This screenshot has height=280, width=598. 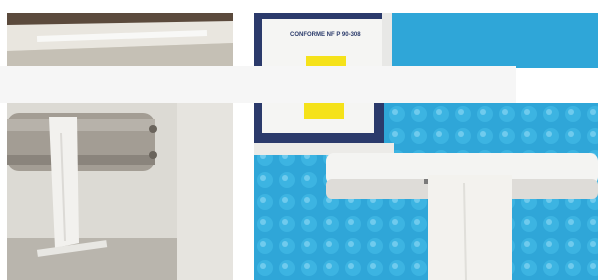 What do you see at coordinates (326, 61) in the screenshot?
I see `sticker-yellow` at bounding box center [326, 61].